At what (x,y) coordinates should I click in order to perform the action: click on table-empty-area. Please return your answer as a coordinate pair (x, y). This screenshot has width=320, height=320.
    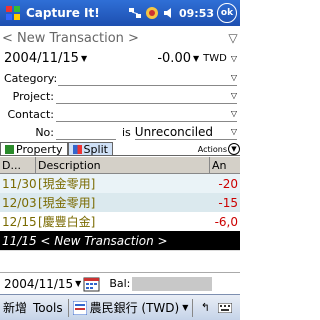
    Looking at the image, I should click on (120, 261).